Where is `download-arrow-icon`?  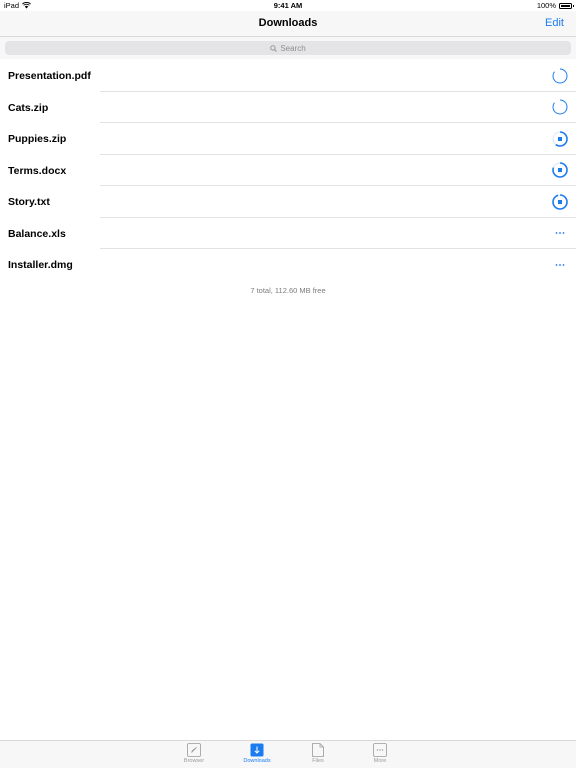
download-arrow-icon is located at coordinates (257, 750).